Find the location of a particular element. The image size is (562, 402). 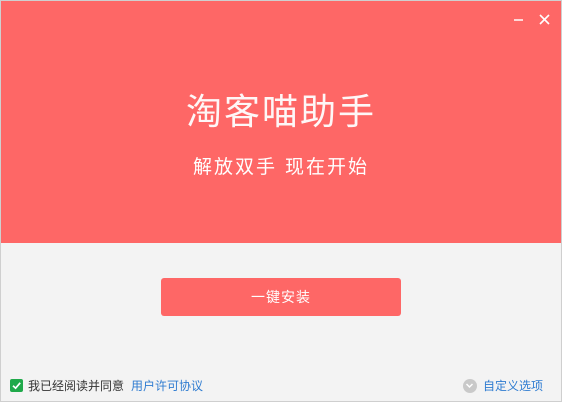

agreement-row: 我已经阅读并同意 用户许可协议 is located at coordinates (106, 385).